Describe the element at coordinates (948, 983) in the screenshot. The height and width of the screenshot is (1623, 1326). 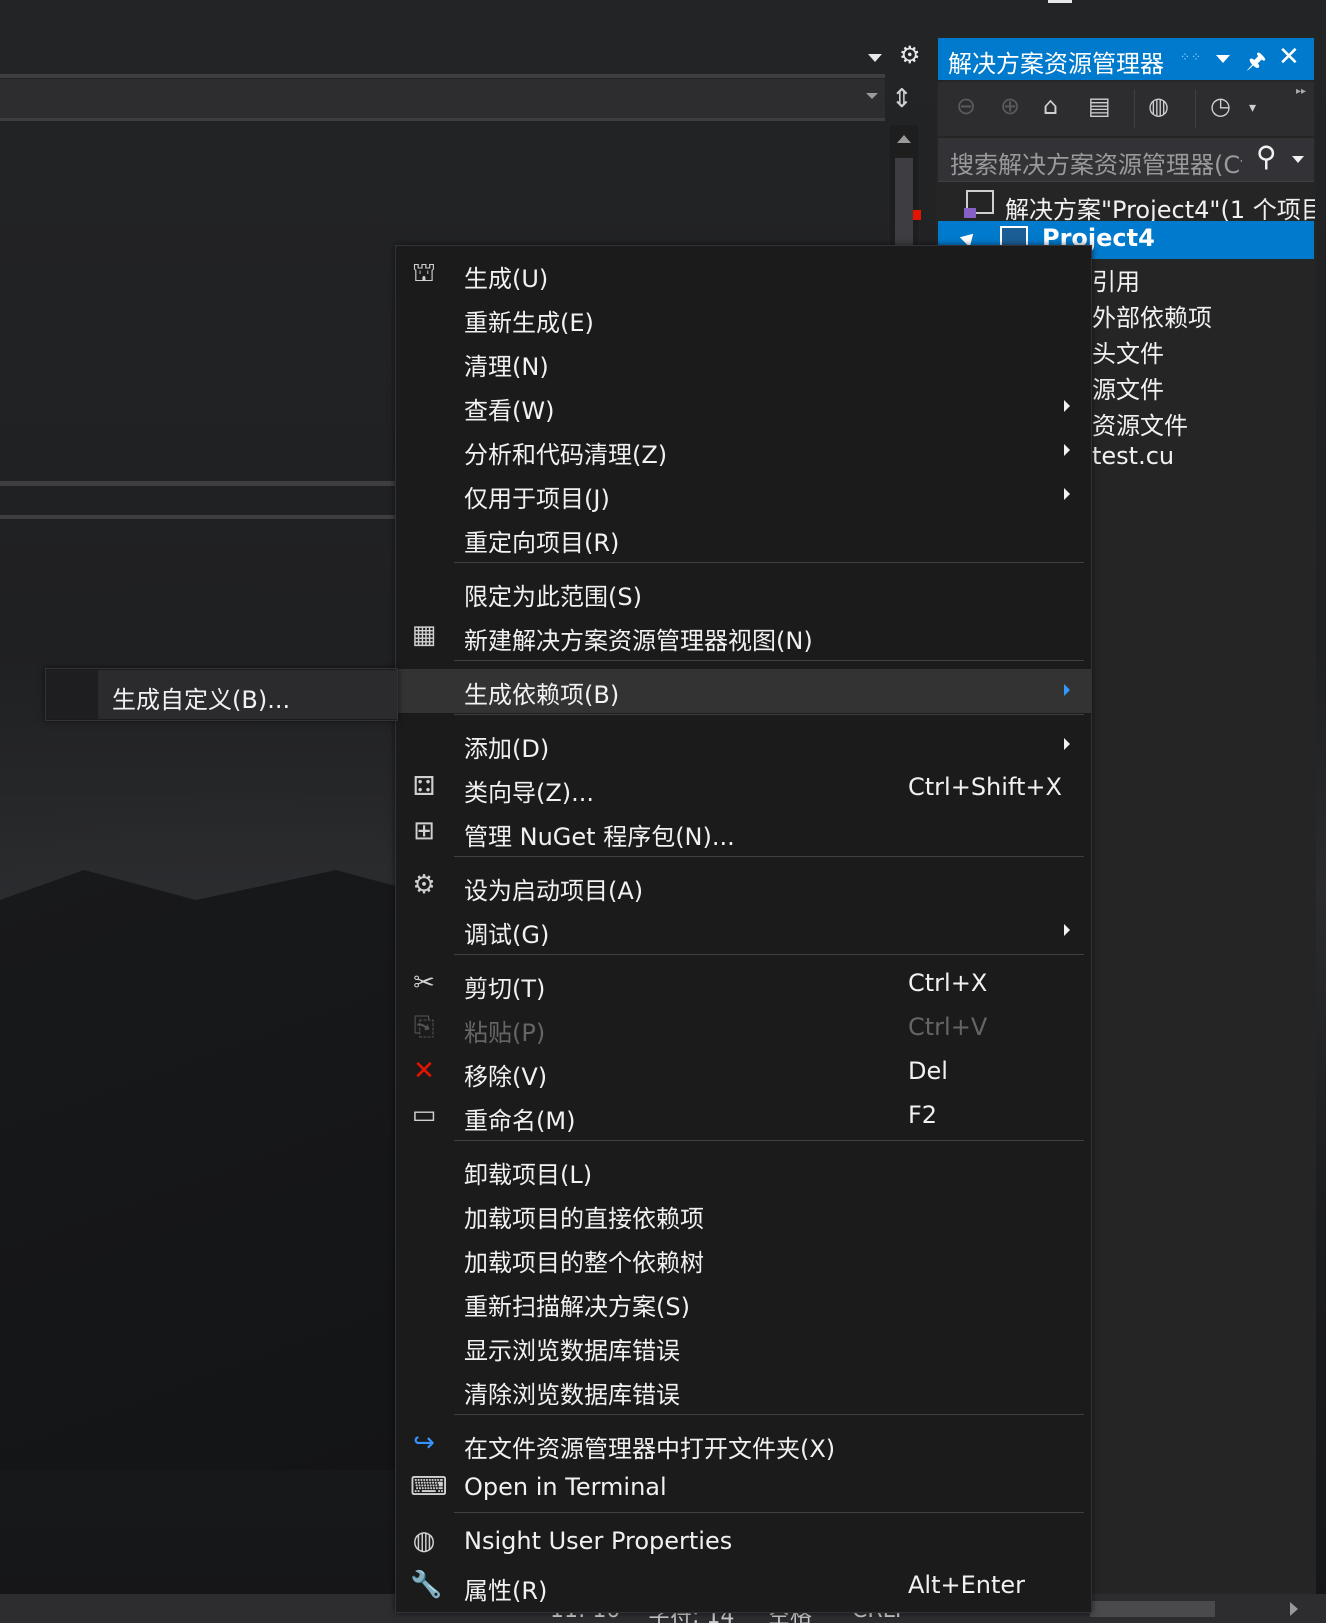
I see `menu-item-shortcut: Ctrl+X` at that location.